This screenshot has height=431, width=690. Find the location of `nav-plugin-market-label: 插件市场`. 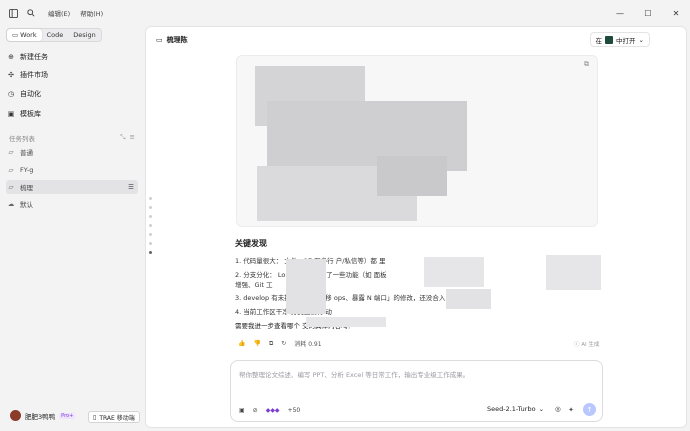

nav-plugin-market-label: 插件市场 is located at coordinates (34, 74).